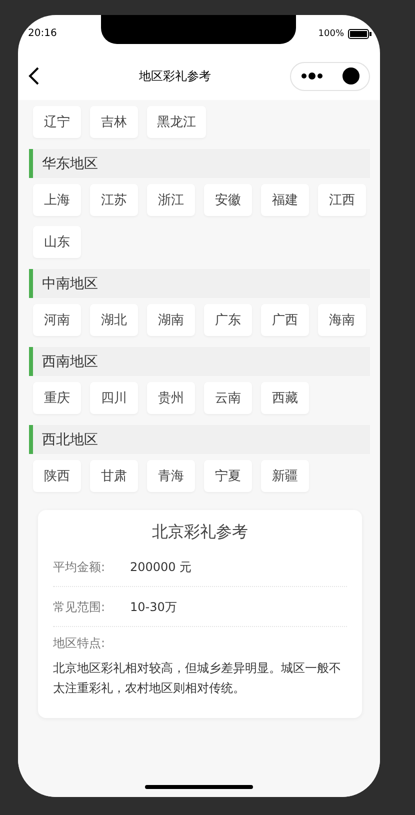 Image resolution: width=415 pixels, height=815 pixels. What do you see at coordinates (285, 200) in the screenshot?
I see `province-tag: 福建` at bounding box center [285, 200].